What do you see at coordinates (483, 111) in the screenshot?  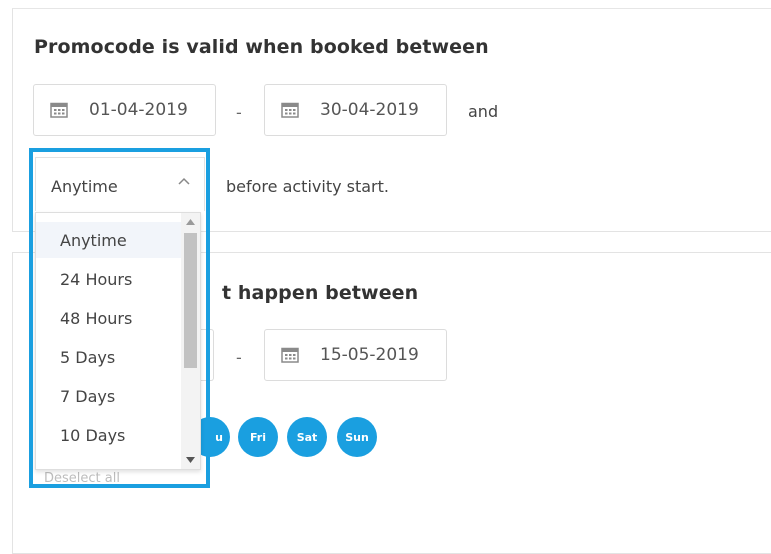 I see `and-label: and` at bounding box center [483, 111].